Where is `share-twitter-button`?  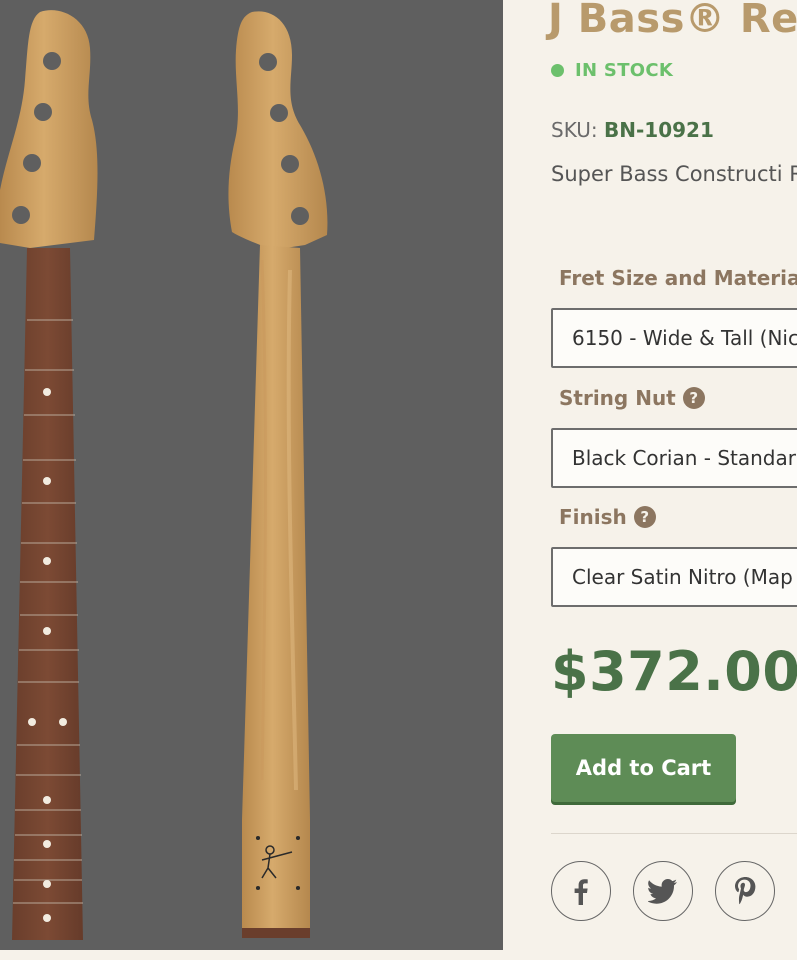 share-twitter-button is located at coordinates (663, 891).